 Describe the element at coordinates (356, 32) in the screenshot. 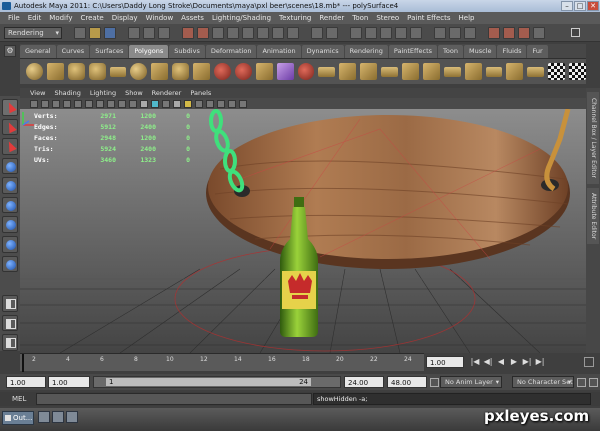

I see `snap-grid-icon` at that location.